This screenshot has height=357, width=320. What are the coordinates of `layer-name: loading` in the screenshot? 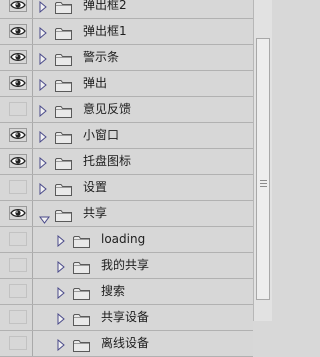 It's located at (123, 239).